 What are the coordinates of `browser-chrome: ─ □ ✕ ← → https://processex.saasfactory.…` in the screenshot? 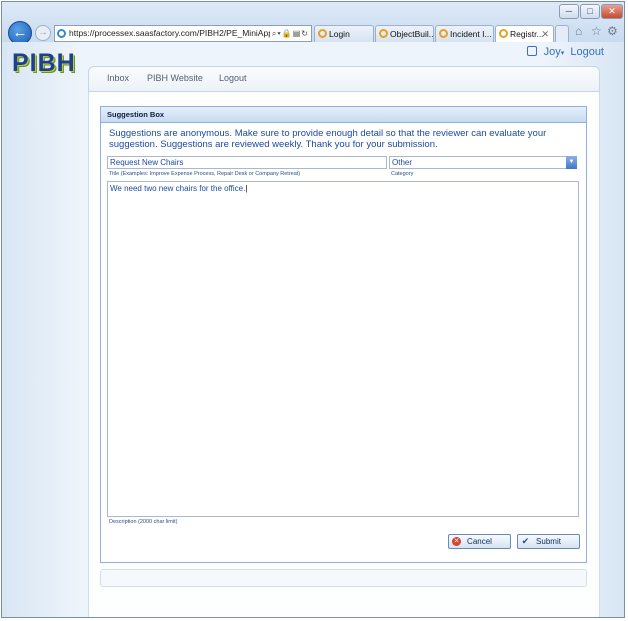 It's located at (313, 23).